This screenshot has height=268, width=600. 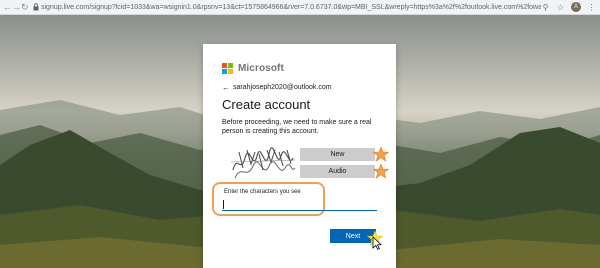 What do you see at coordinates (337, 171) in the screenshot?
I see `captcha-audio-button: Audio` at bounding box center [337, 171].